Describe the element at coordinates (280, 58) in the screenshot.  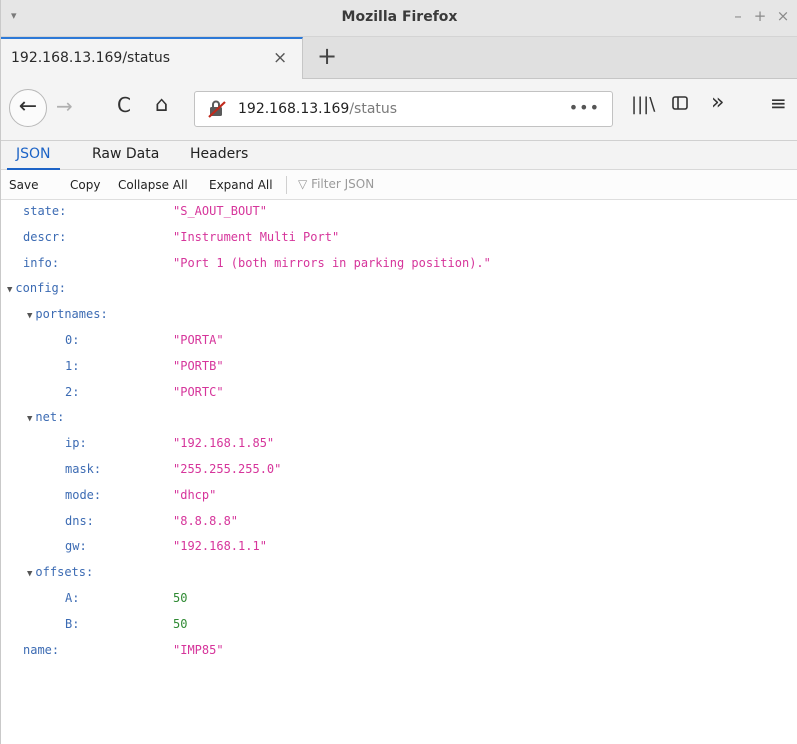
I see `tab-close-icon: ×` at that location.